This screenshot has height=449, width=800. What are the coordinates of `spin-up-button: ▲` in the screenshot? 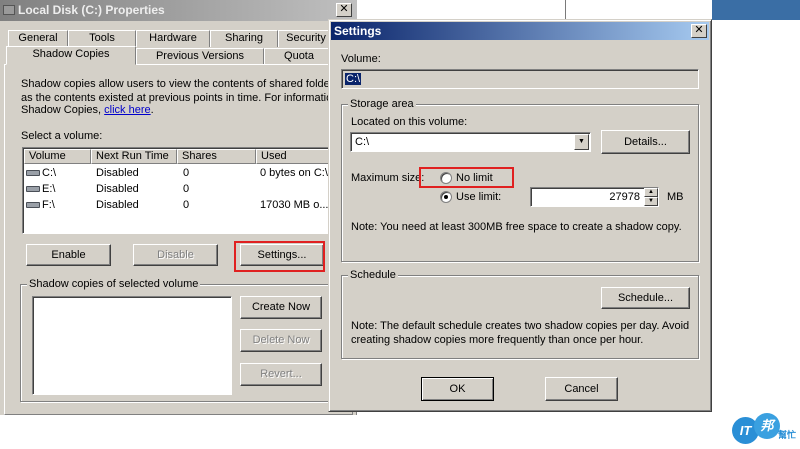 It's located at (651, 192).